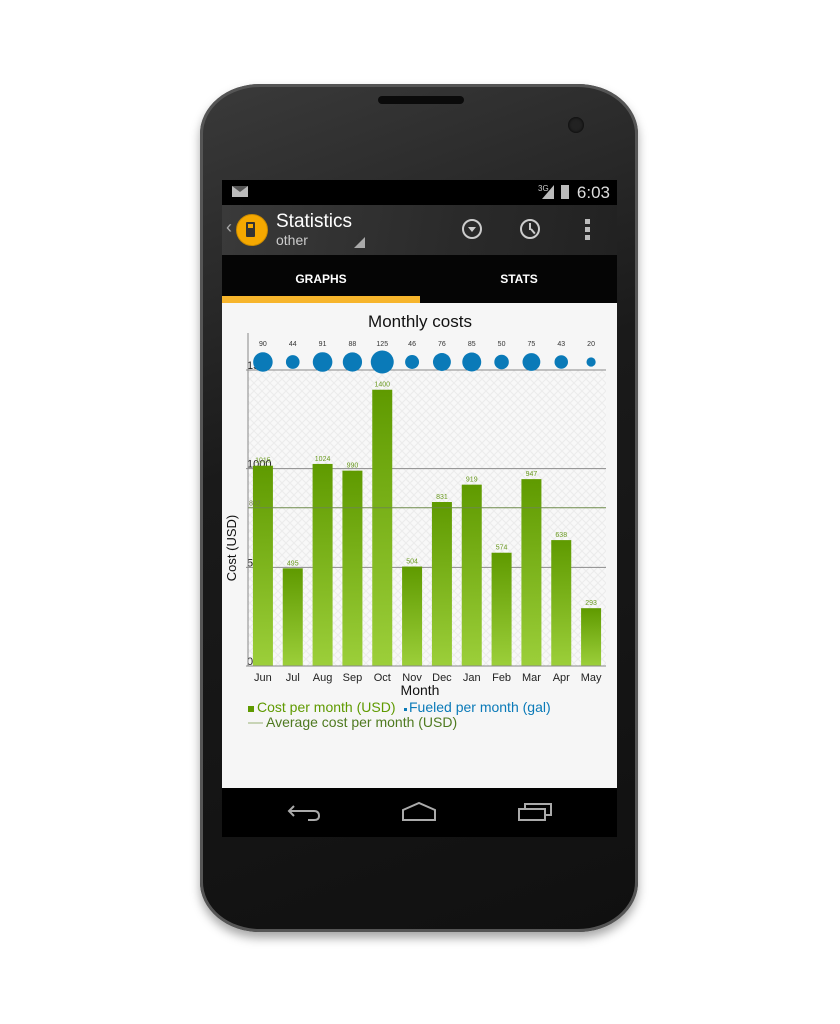  I want to click on fueled-bubble-aug, so click(322, 362).